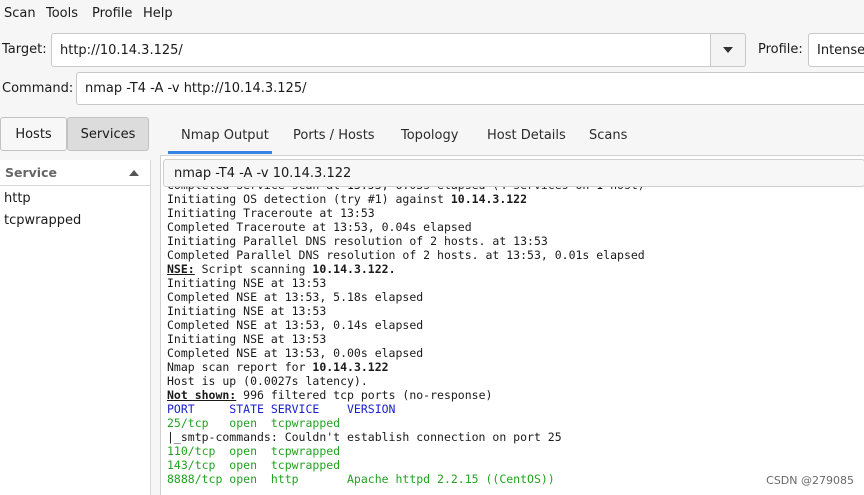 The width and height of the screenshot is (864, 495). What do you see at coordinates (38, 88) in the screenshot?
I see `command-label: Command:` at bounding box center [38, 88].